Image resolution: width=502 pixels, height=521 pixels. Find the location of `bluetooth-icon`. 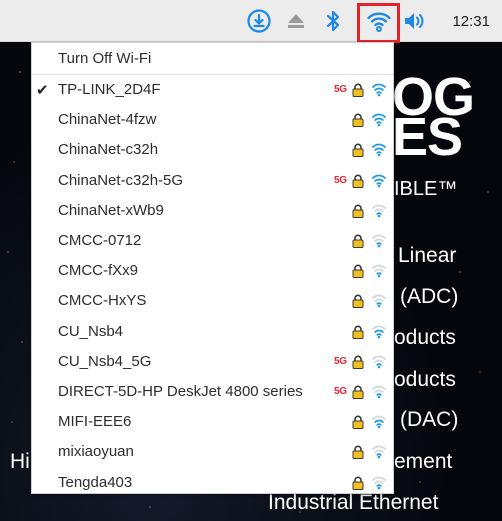

bluetooth-icon is located at coordinates (333, 21).